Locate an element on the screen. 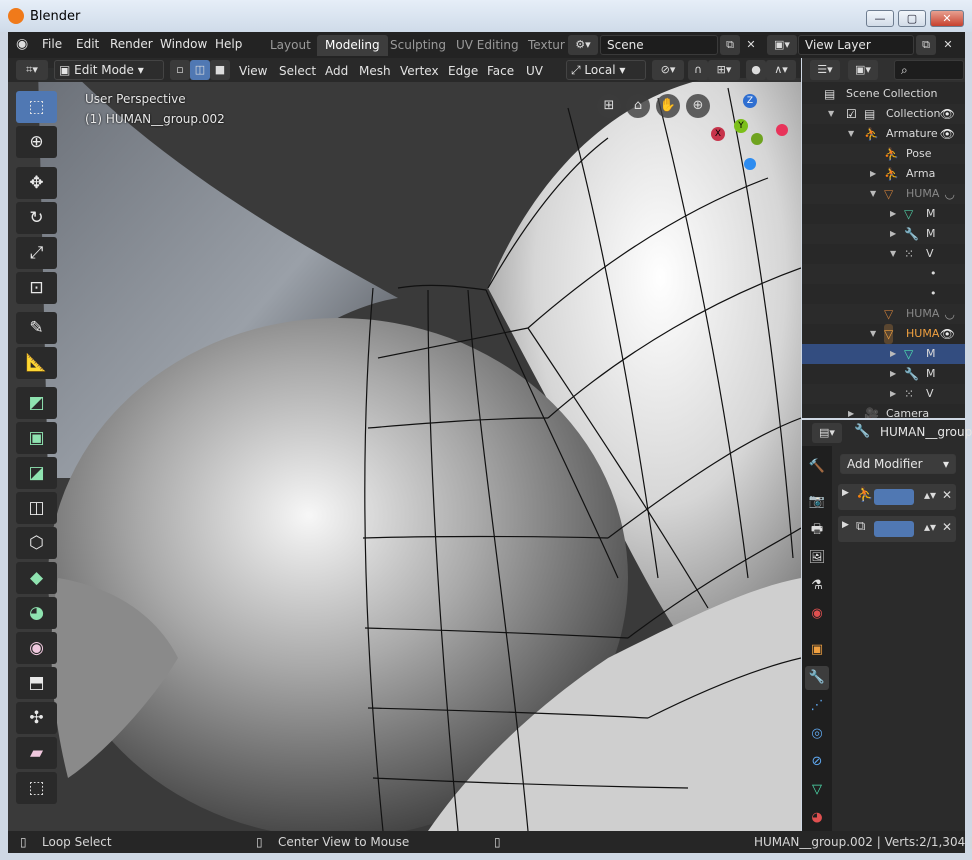 The height and width of the screenshot is (860, 972). blender-menu-icon: ◉ is located at coordinates (22, 44).